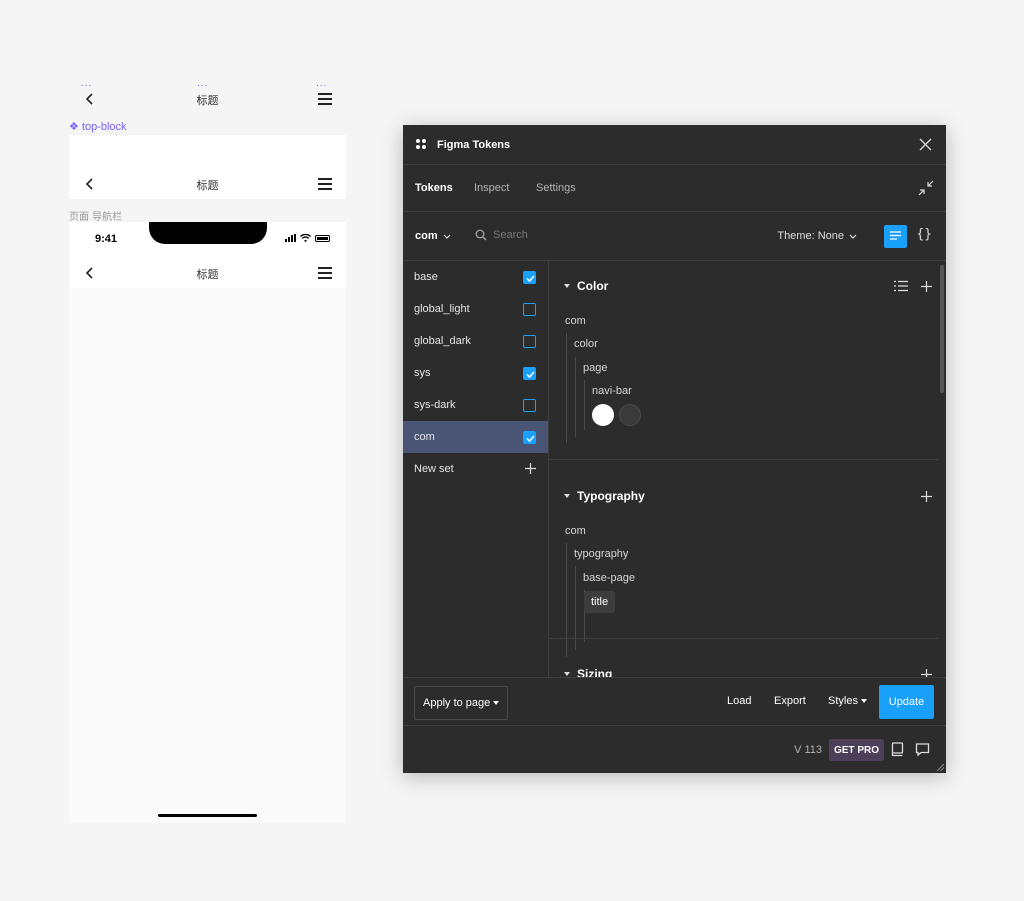  I want to click on home-indicator, so click(207, 815).